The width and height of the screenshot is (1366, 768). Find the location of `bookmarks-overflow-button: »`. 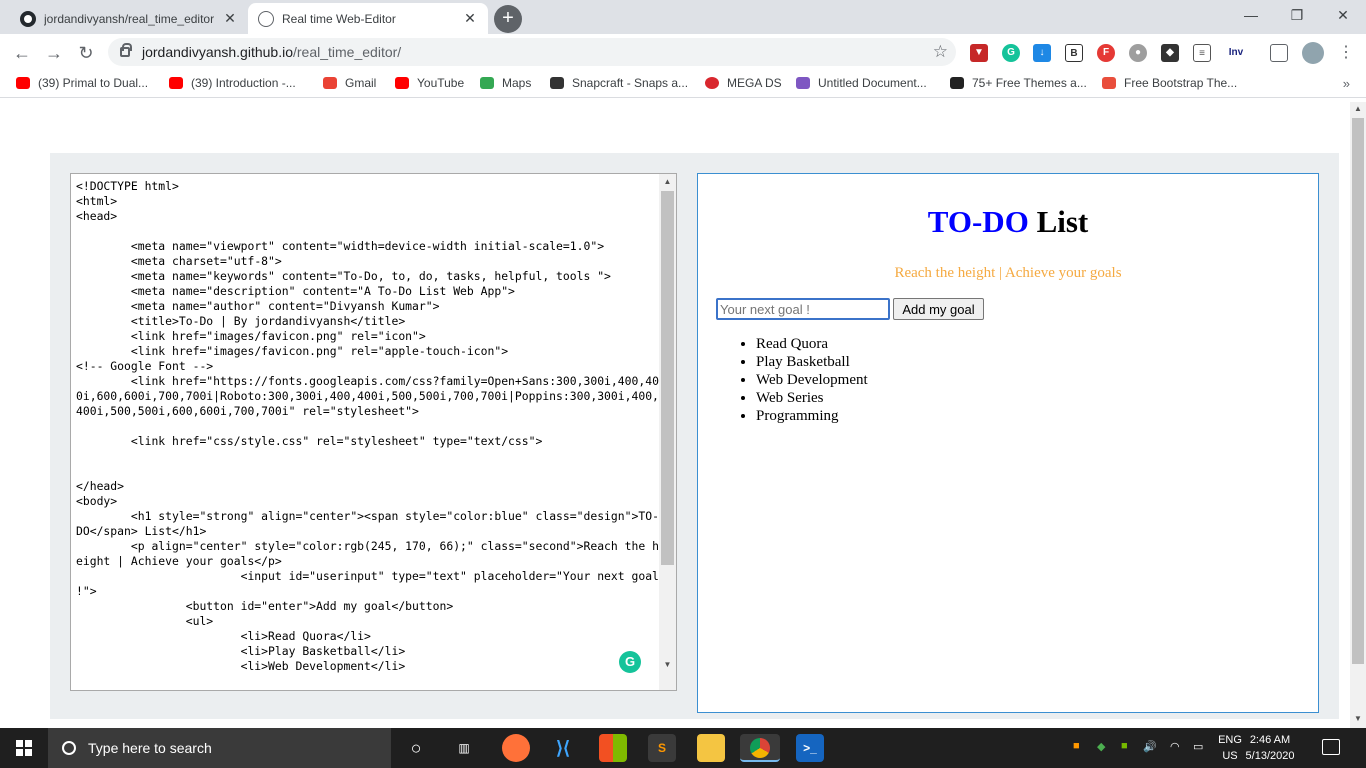

bookmarks-overflow-button: » is located at coordinates (1346, 83).